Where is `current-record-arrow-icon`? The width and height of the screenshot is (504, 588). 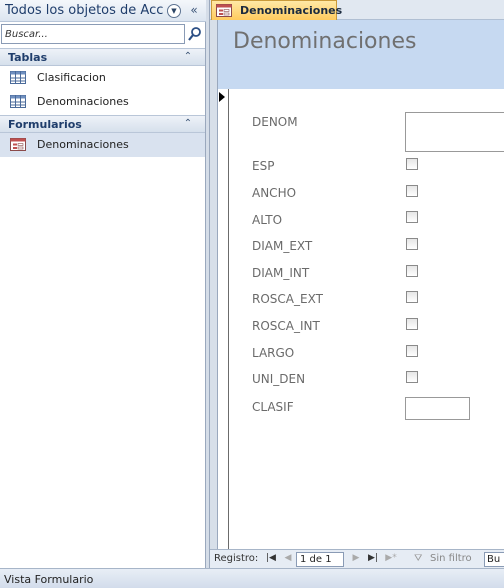
current-record-arrow-icon is located at coordinates (222, 97).